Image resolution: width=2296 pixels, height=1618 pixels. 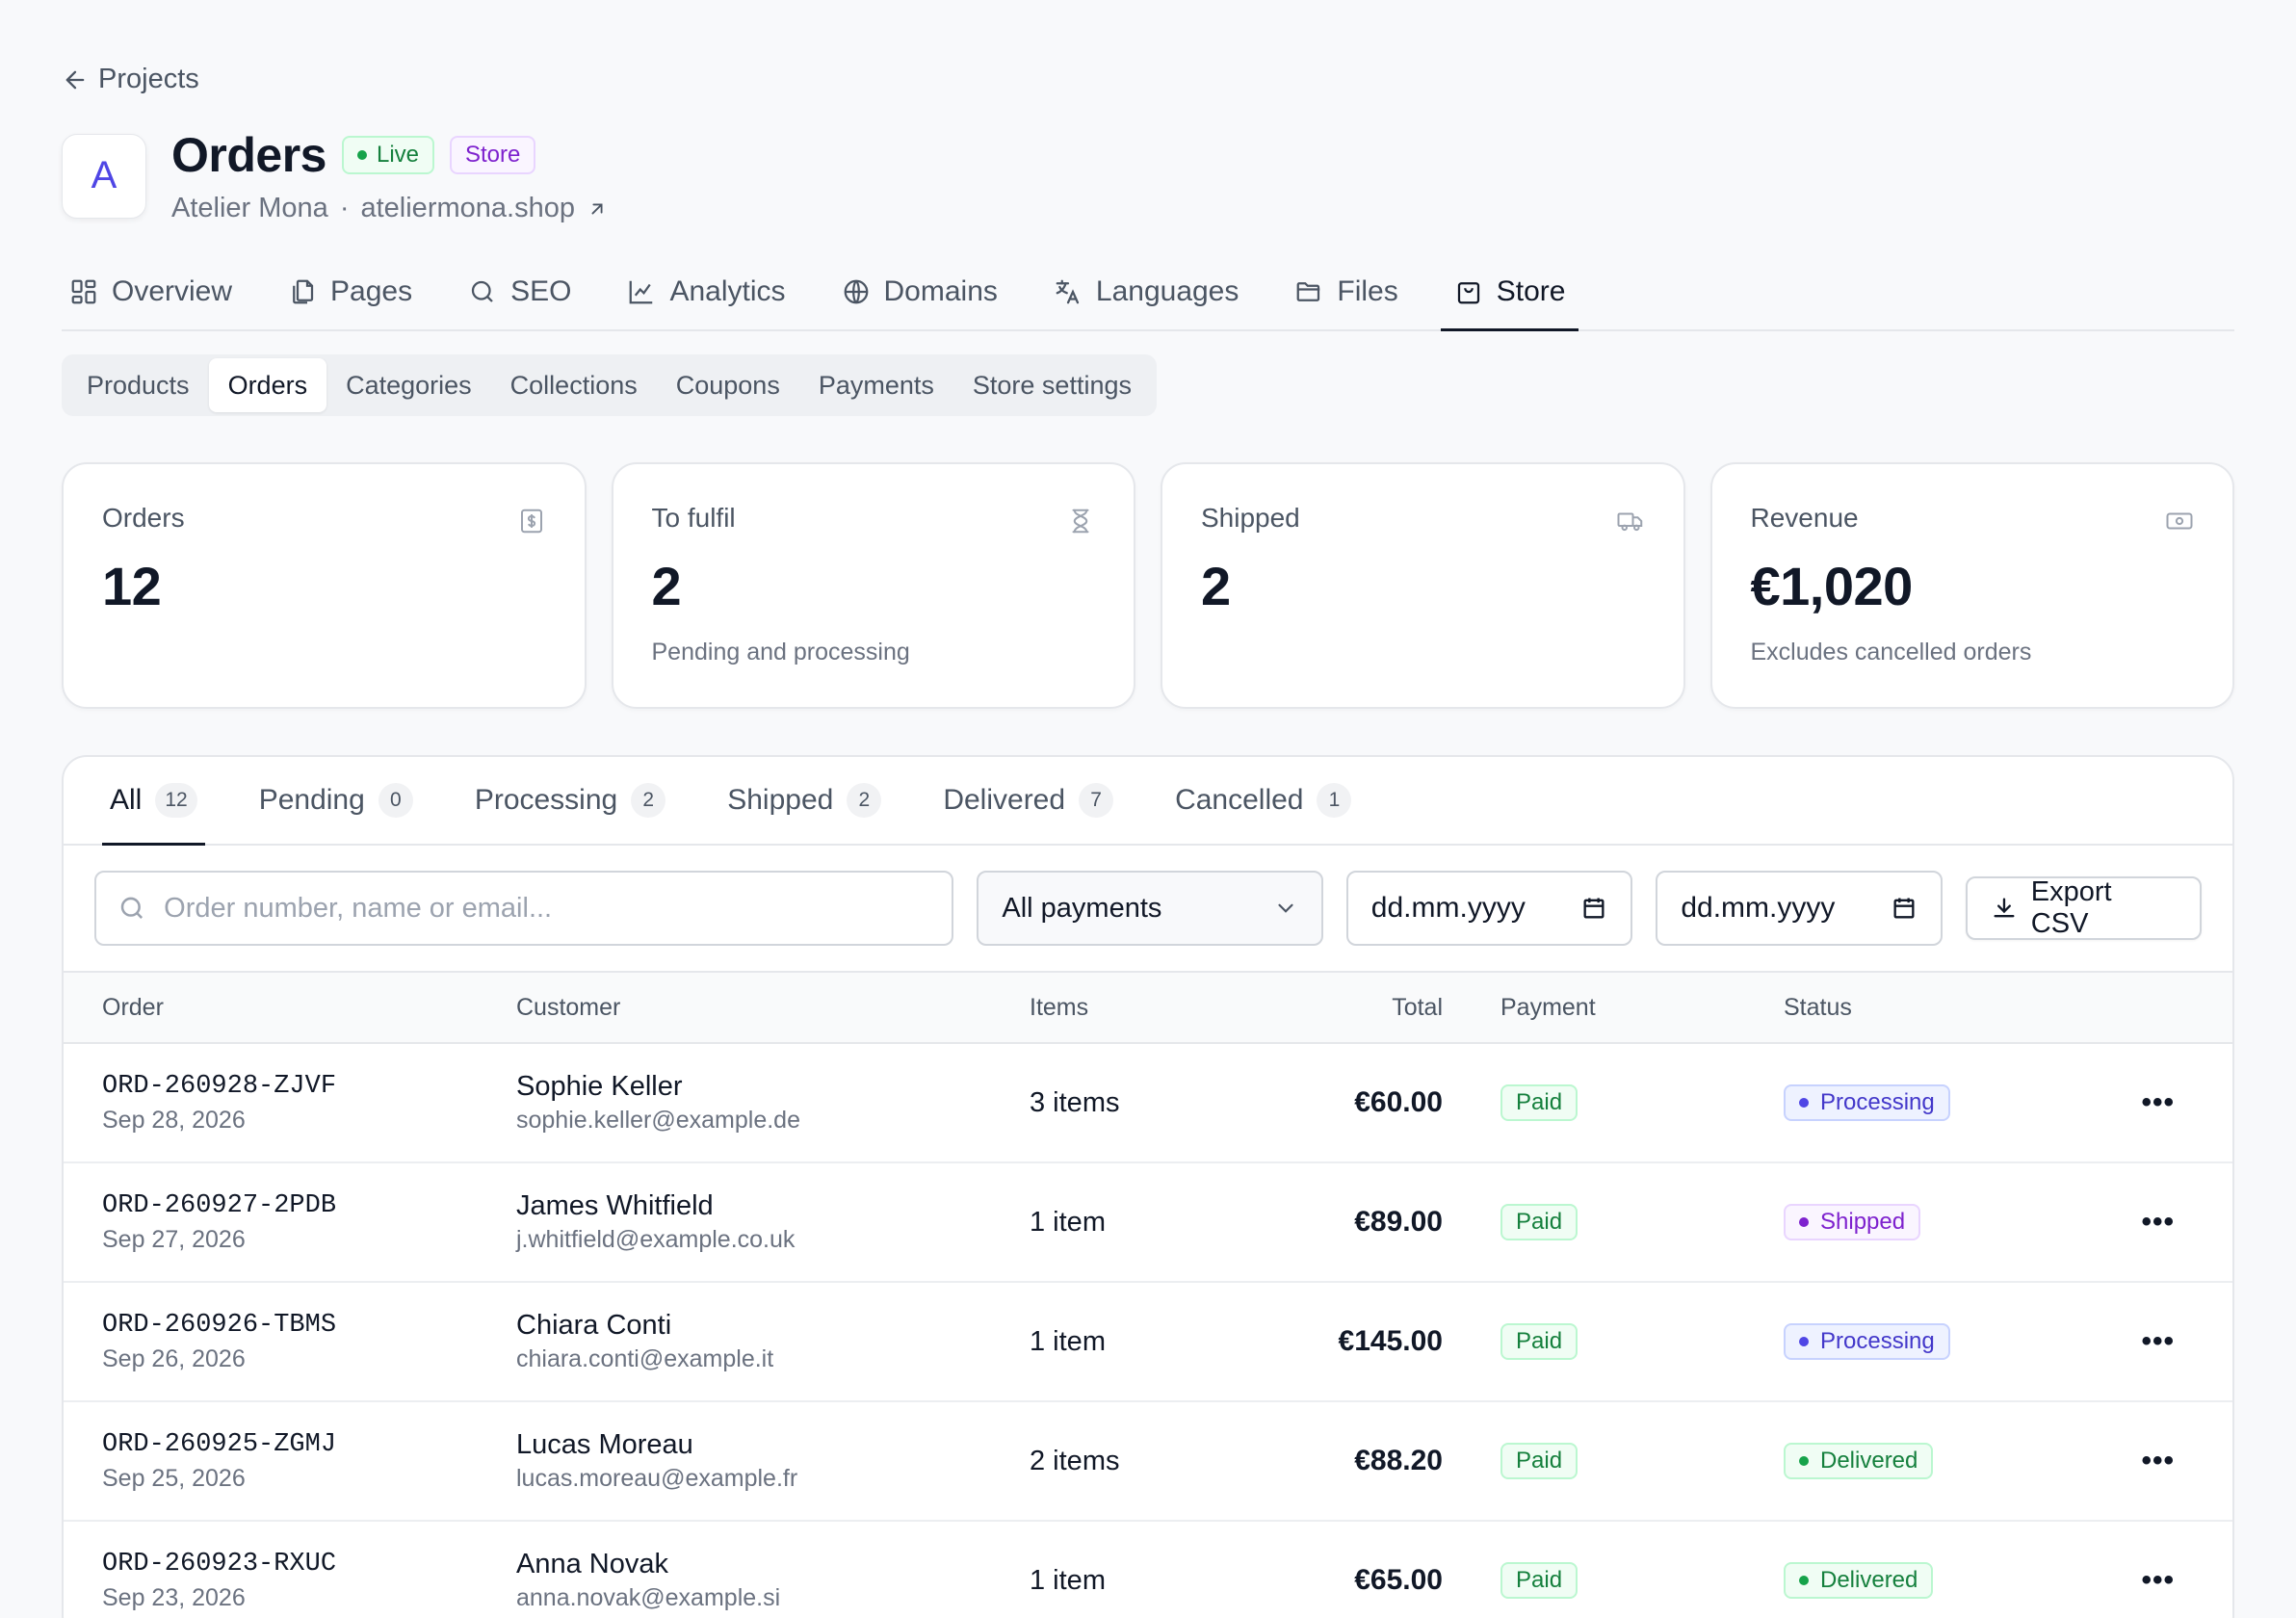 What do you see at coordinates (666, 586) in the screenshot?
I see `stat-value: 2` at bounding box center [666, 586].